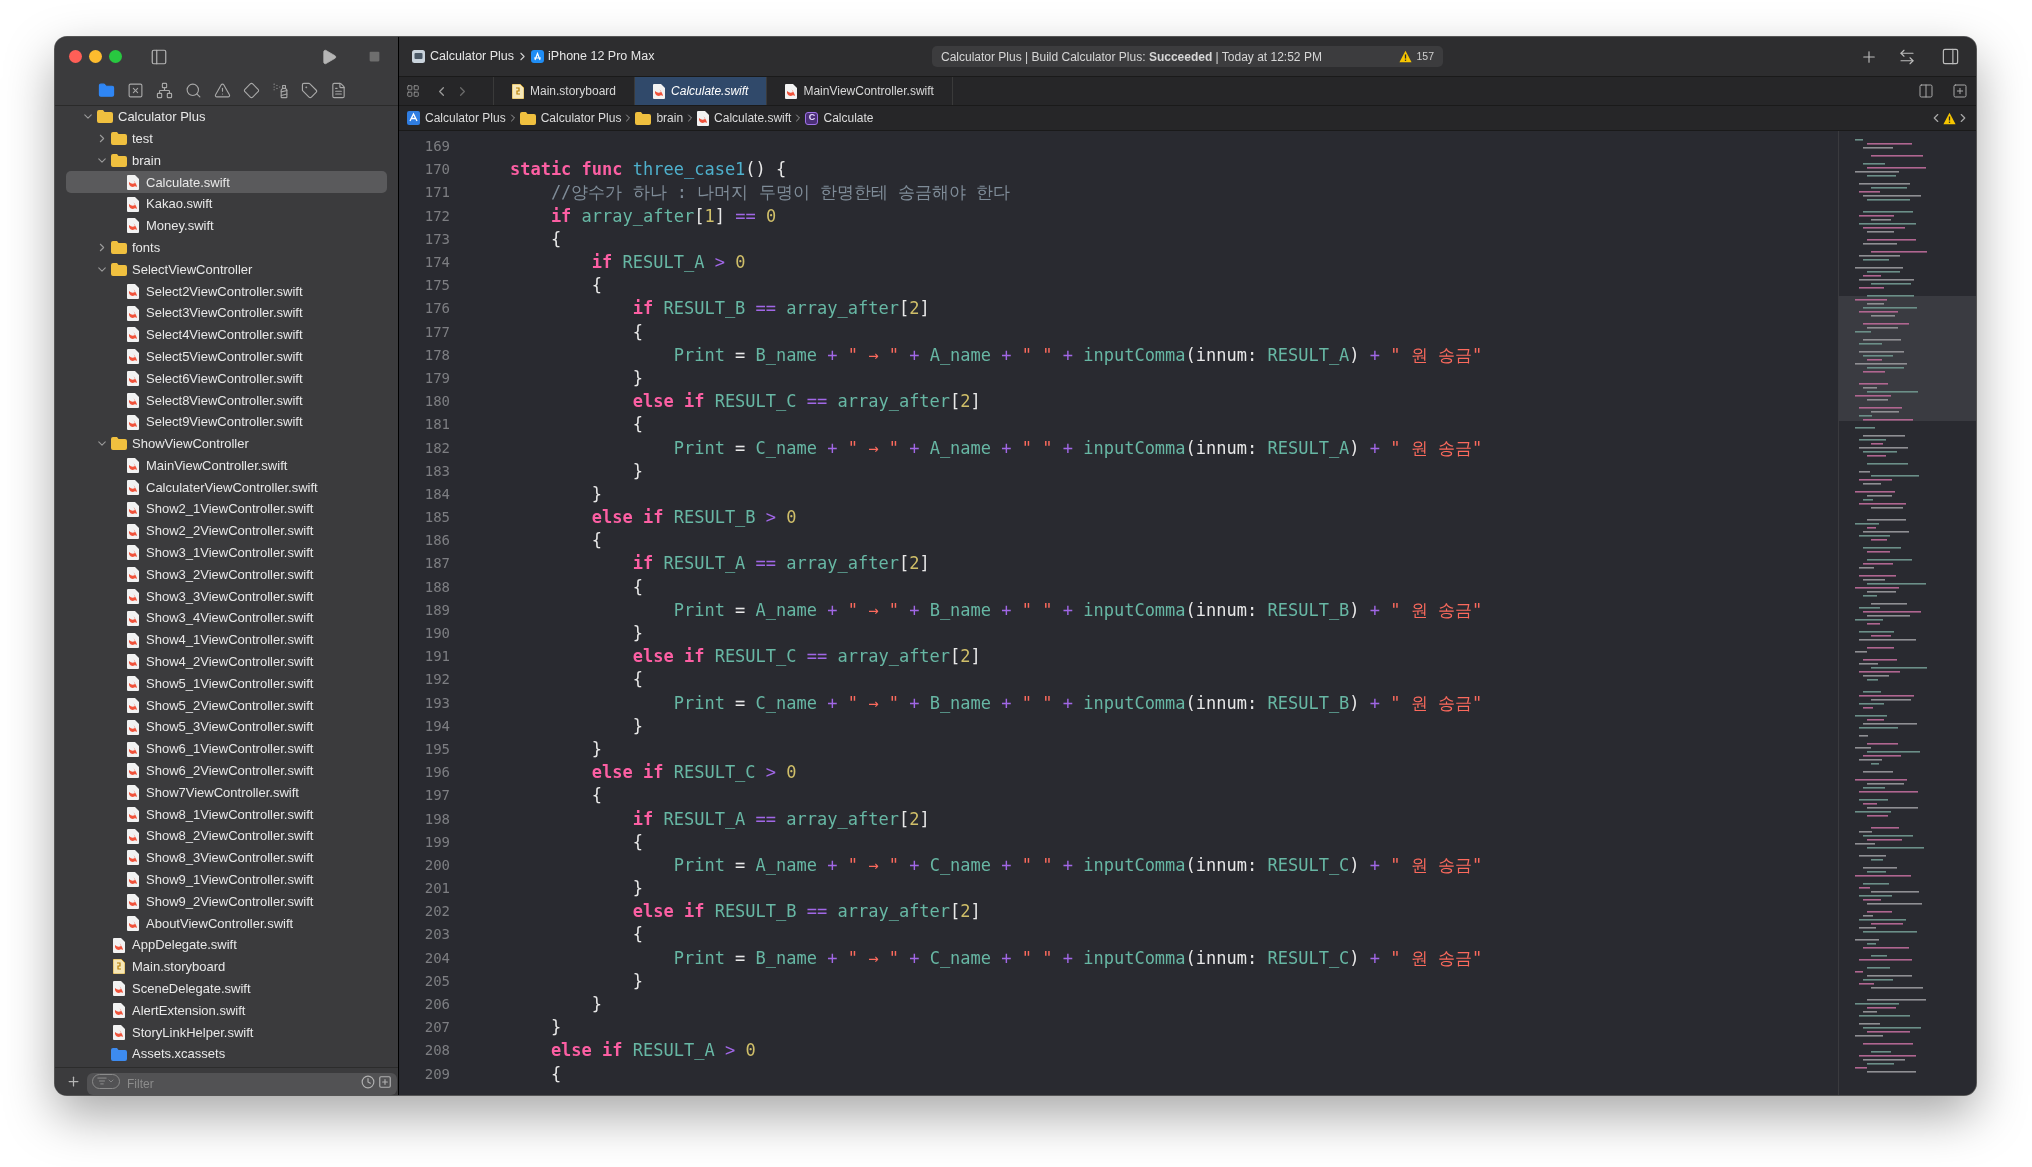 The height and width of the screenshot is (1167, 2032). What do you see at coordinates (226, 879) in the screenshot?
I see `tree-item: Show9_1ViewController.swift` at bounding box center [226, 879].